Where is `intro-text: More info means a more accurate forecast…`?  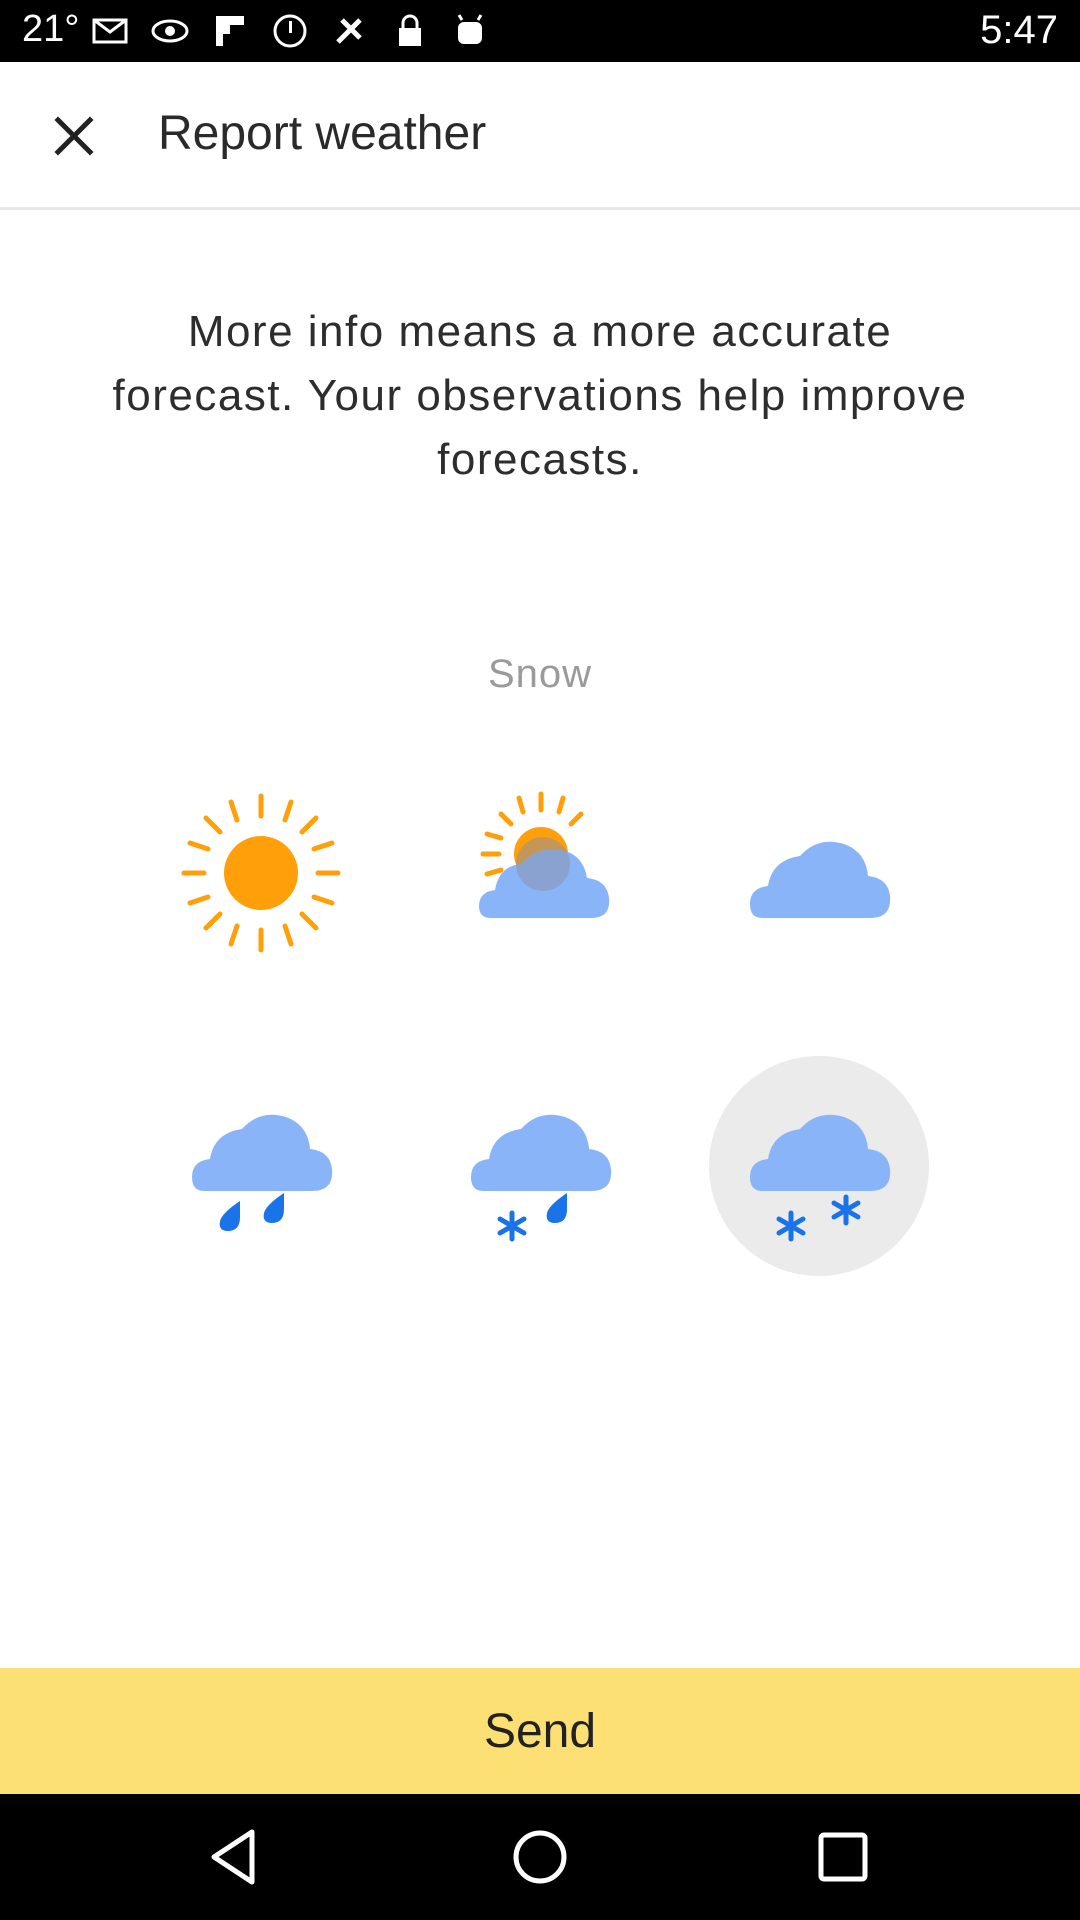 intro-text: More info means a more accurate forecast… is located at coordinates (540, 395).